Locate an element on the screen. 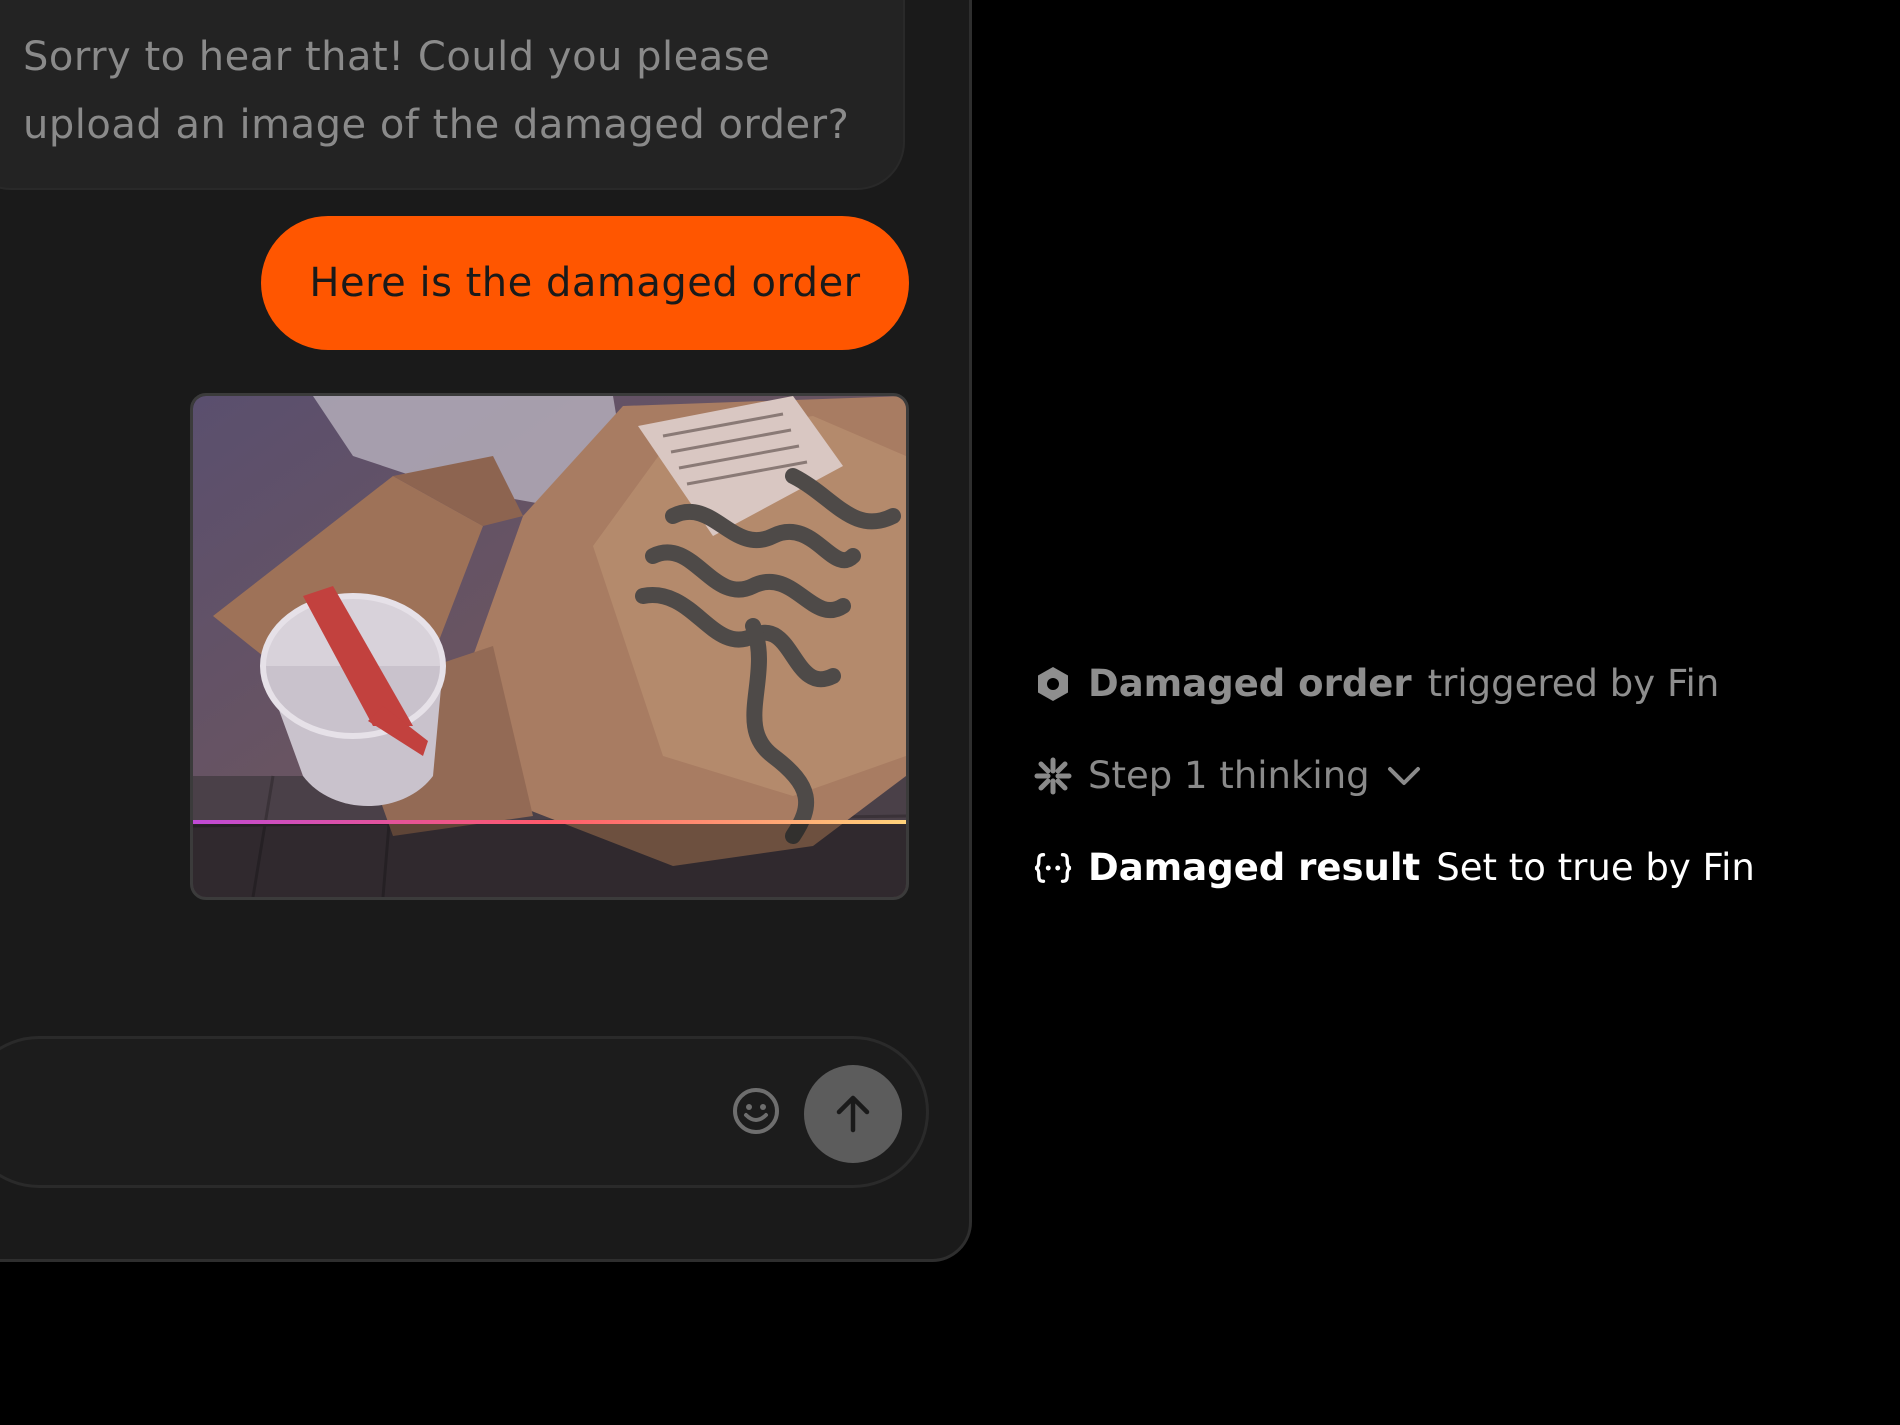 The image size is (1900, 1425). user-message-text: Here is the damaged order is located at coordinates (585, 283).